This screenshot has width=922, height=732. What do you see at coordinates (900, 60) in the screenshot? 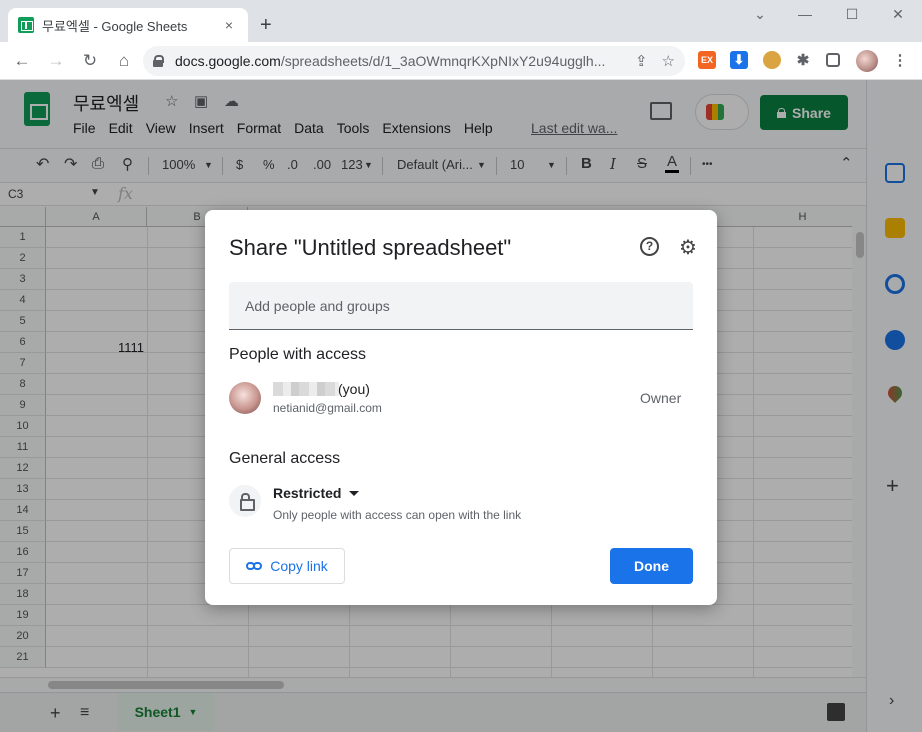
I see `browser-menu-icon: ⋮` at bounding box center [900, 60].